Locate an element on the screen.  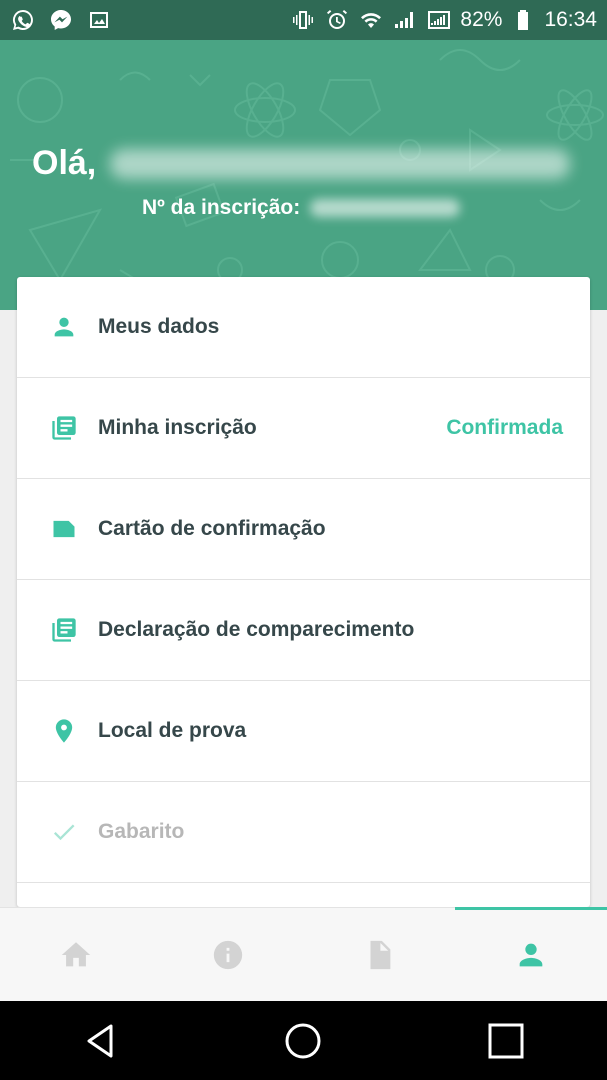
menu-item-local-prova: Local de prova is located at coordinates (303, 731).